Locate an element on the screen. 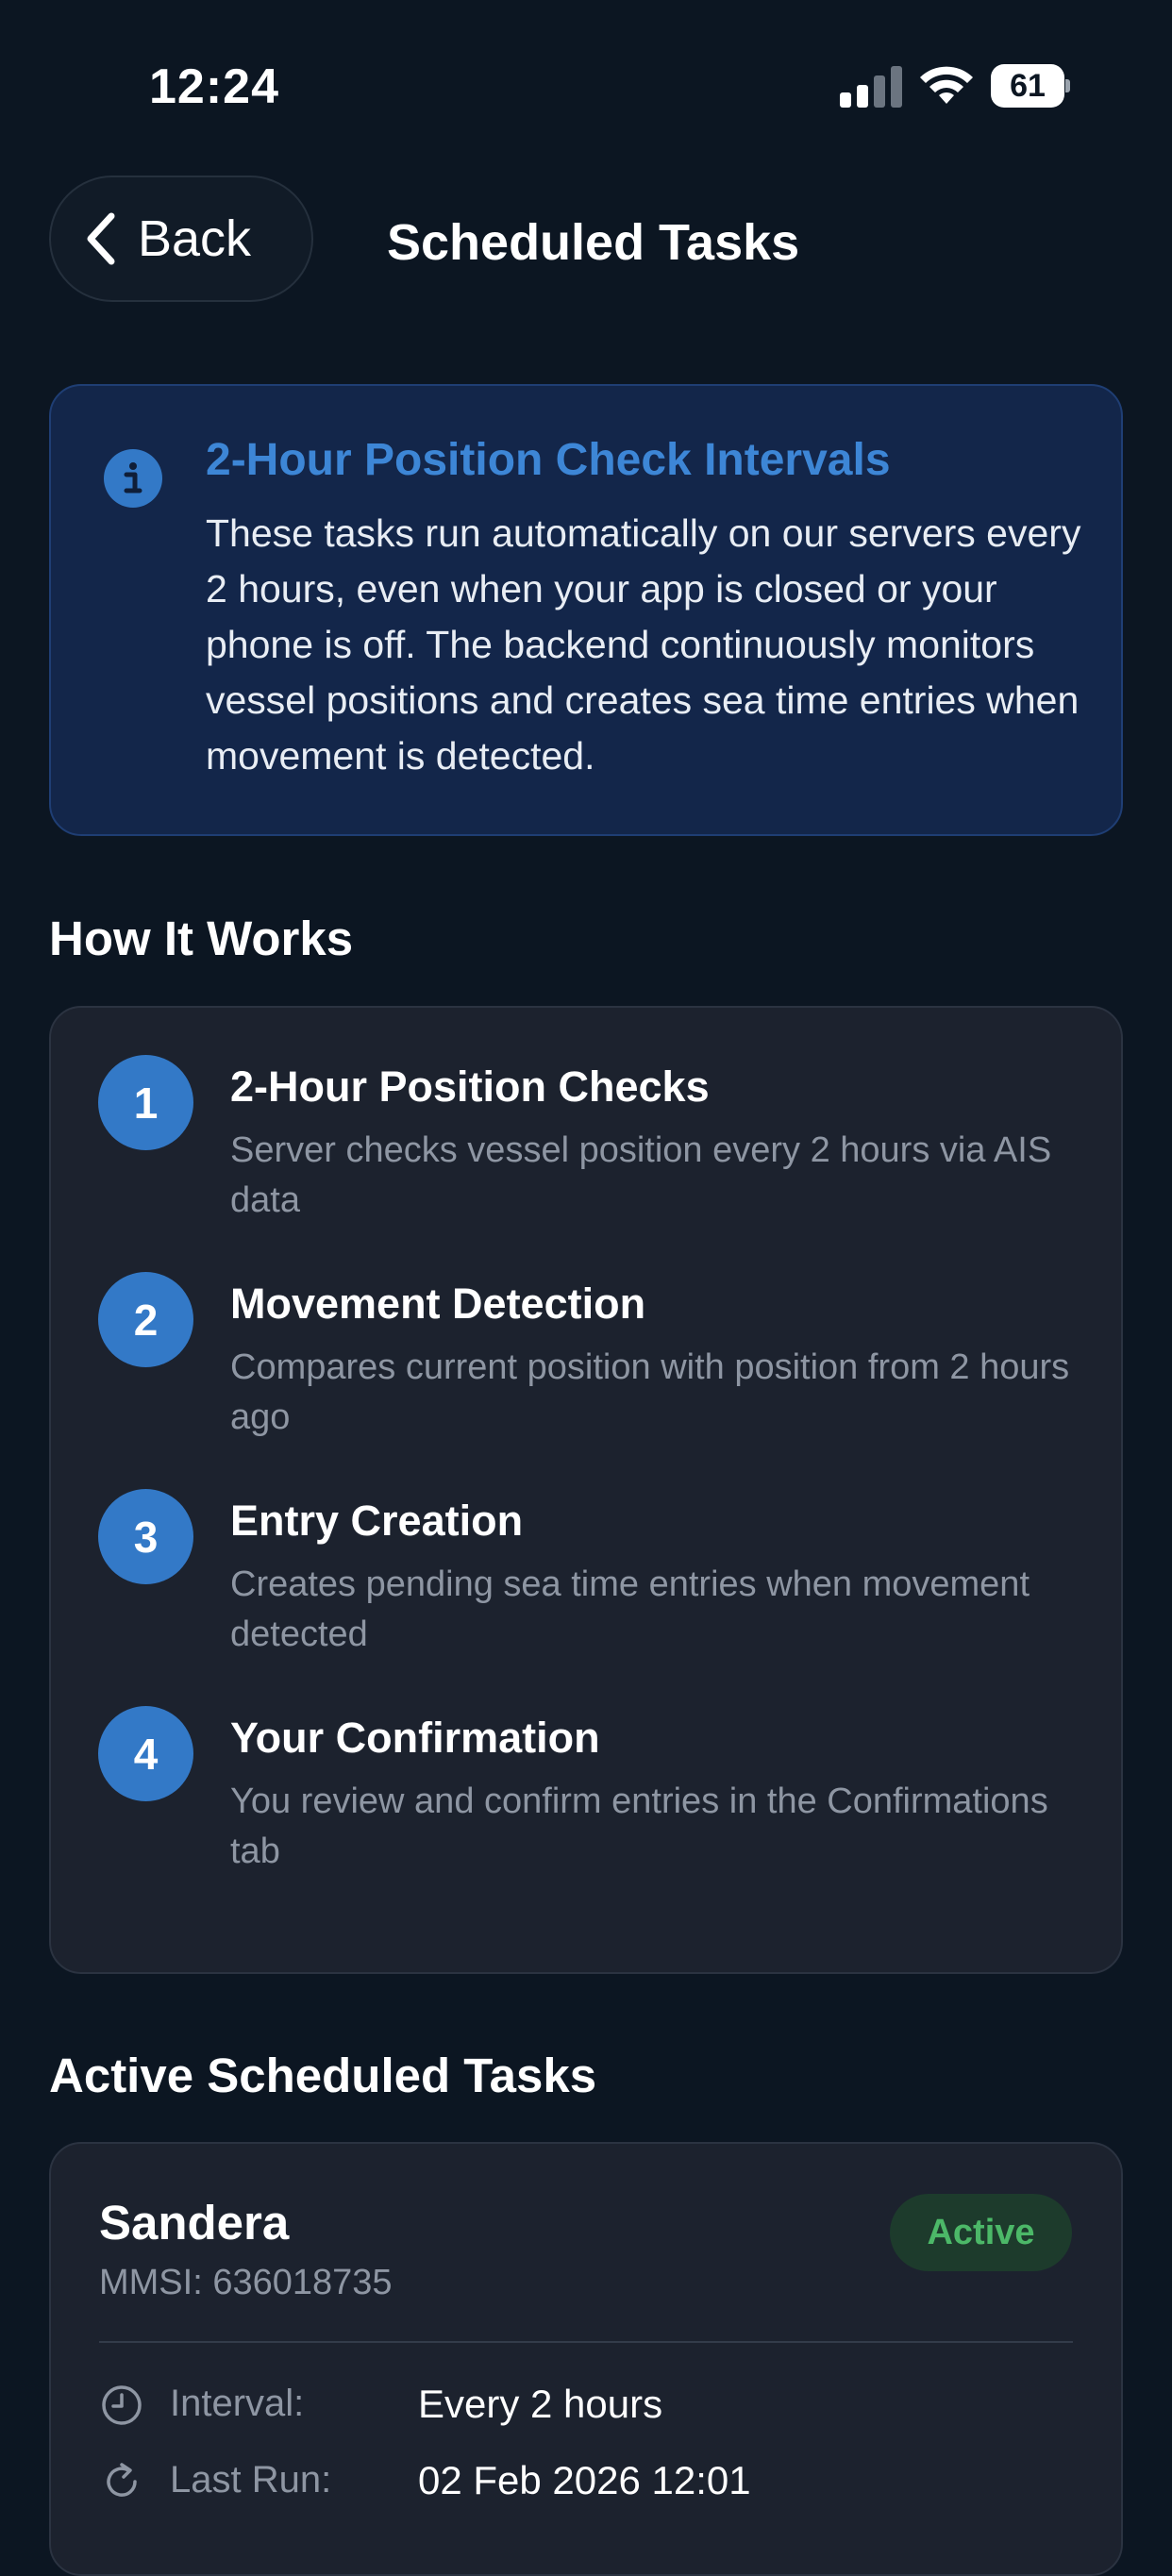 This screenshot has width=1172, height=2576. chevron-left-icon is located at coordinates (101, 238).